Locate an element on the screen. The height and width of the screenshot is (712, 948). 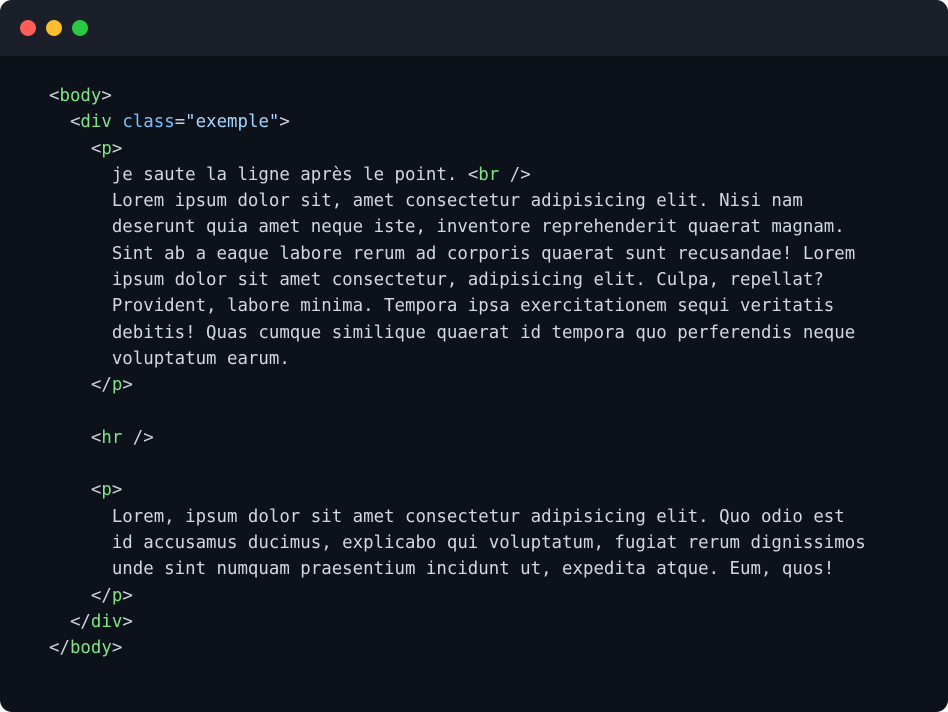
code-token-tag: br is located at coordinates (489, 174).